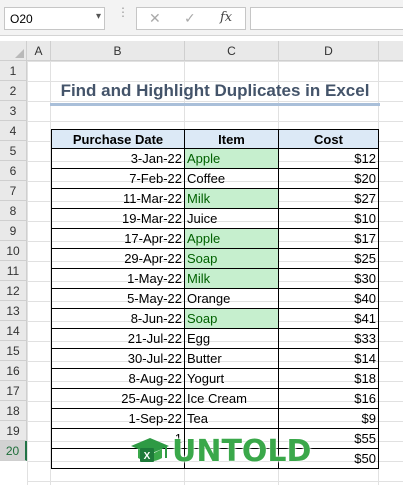 Image resolution: width=403 pixels, height=485 pixels. Describe the element at coordinates (118, 219) in the screenshot. I see `purchase-date-cell: 19-Mar-22` at that location.